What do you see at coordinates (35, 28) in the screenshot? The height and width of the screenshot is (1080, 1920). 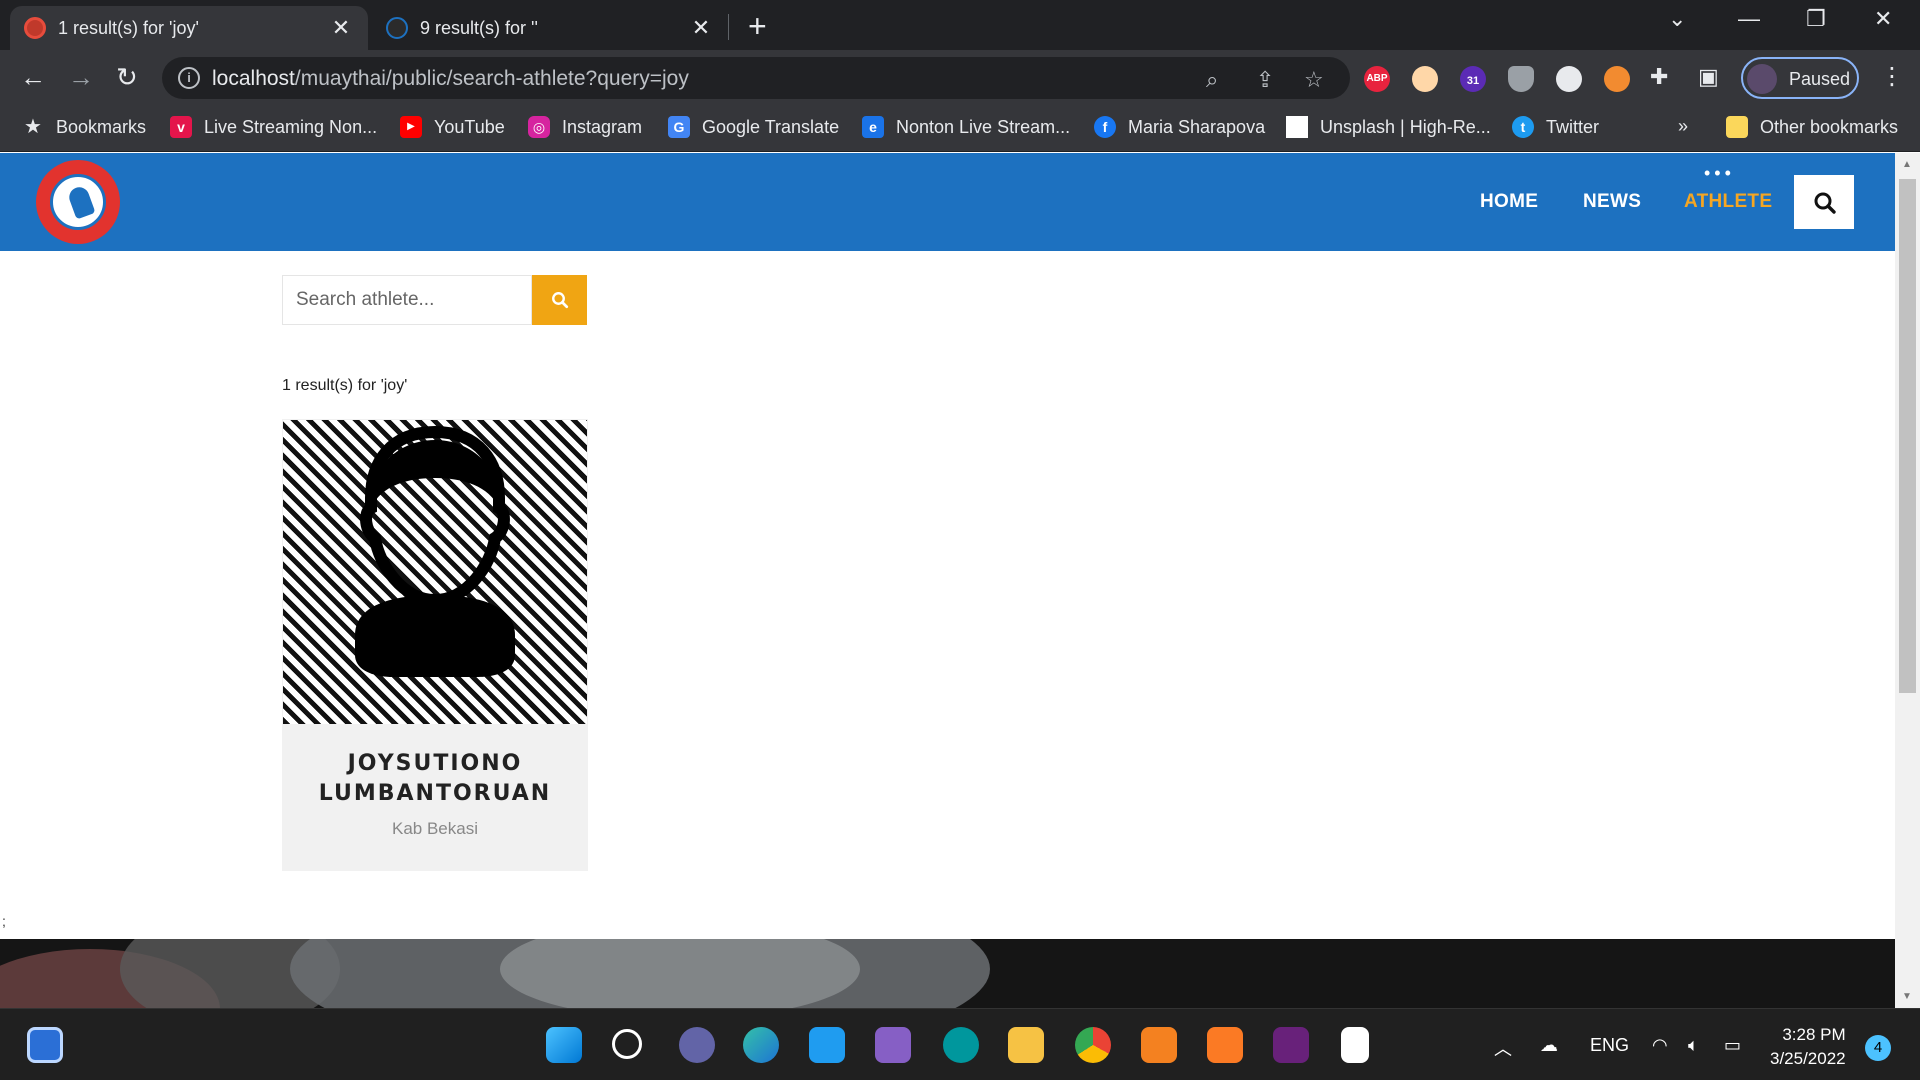 I see `site-favicon-icon` at bounding box center [35, 28].